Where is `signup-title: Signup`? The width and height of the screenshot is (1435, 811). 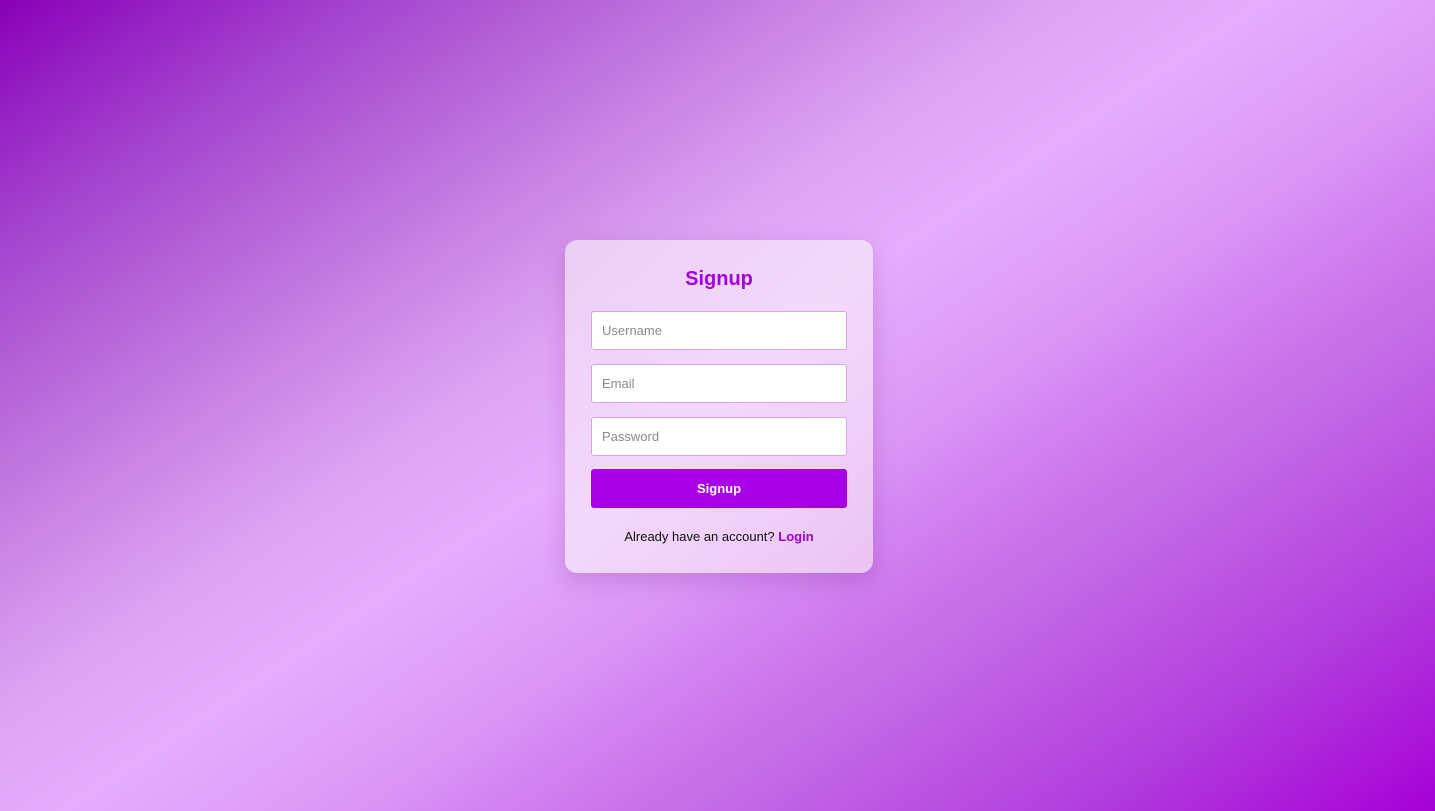
signup-title: Signup is located at coordinates (719, 279).